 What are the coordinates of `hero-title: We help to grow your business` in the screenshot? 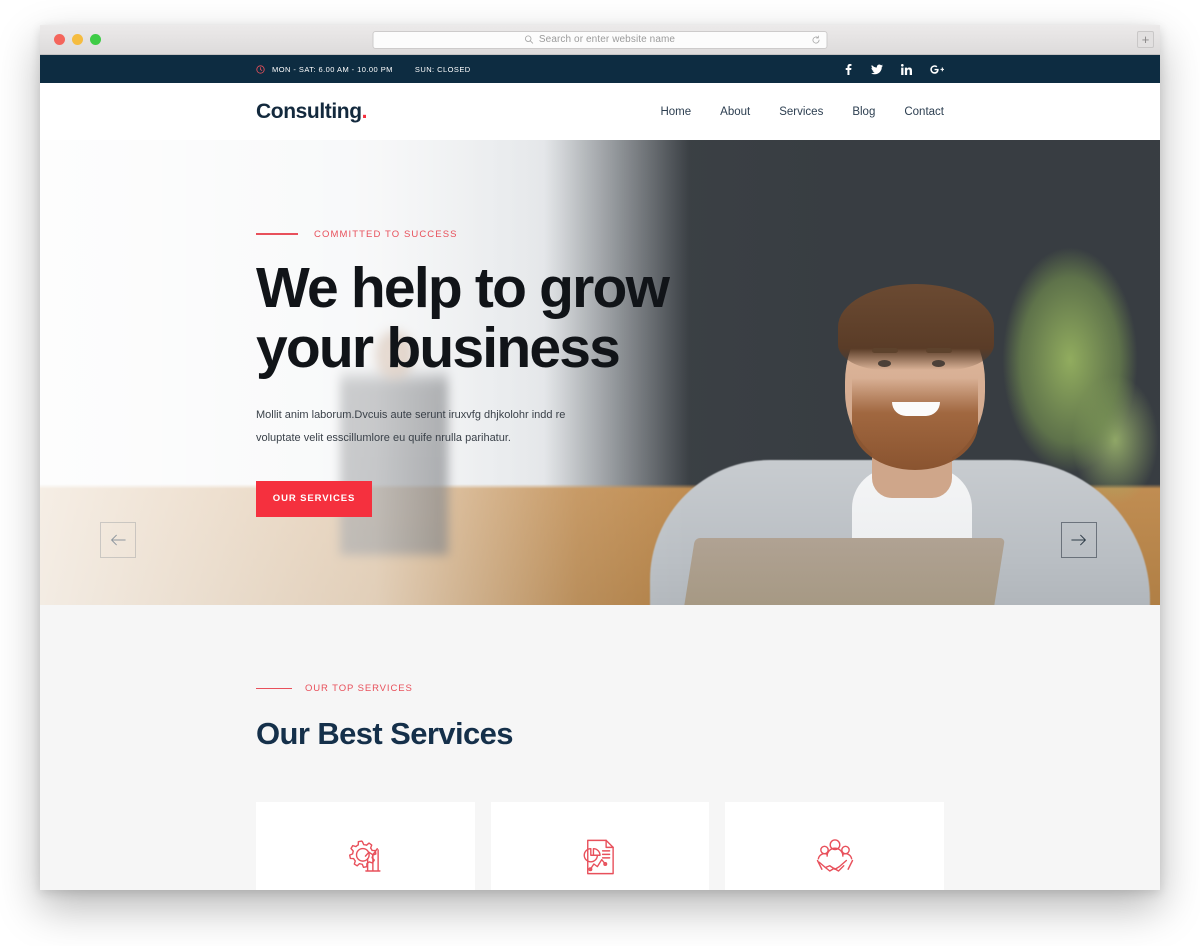 It's located at (463, 317).